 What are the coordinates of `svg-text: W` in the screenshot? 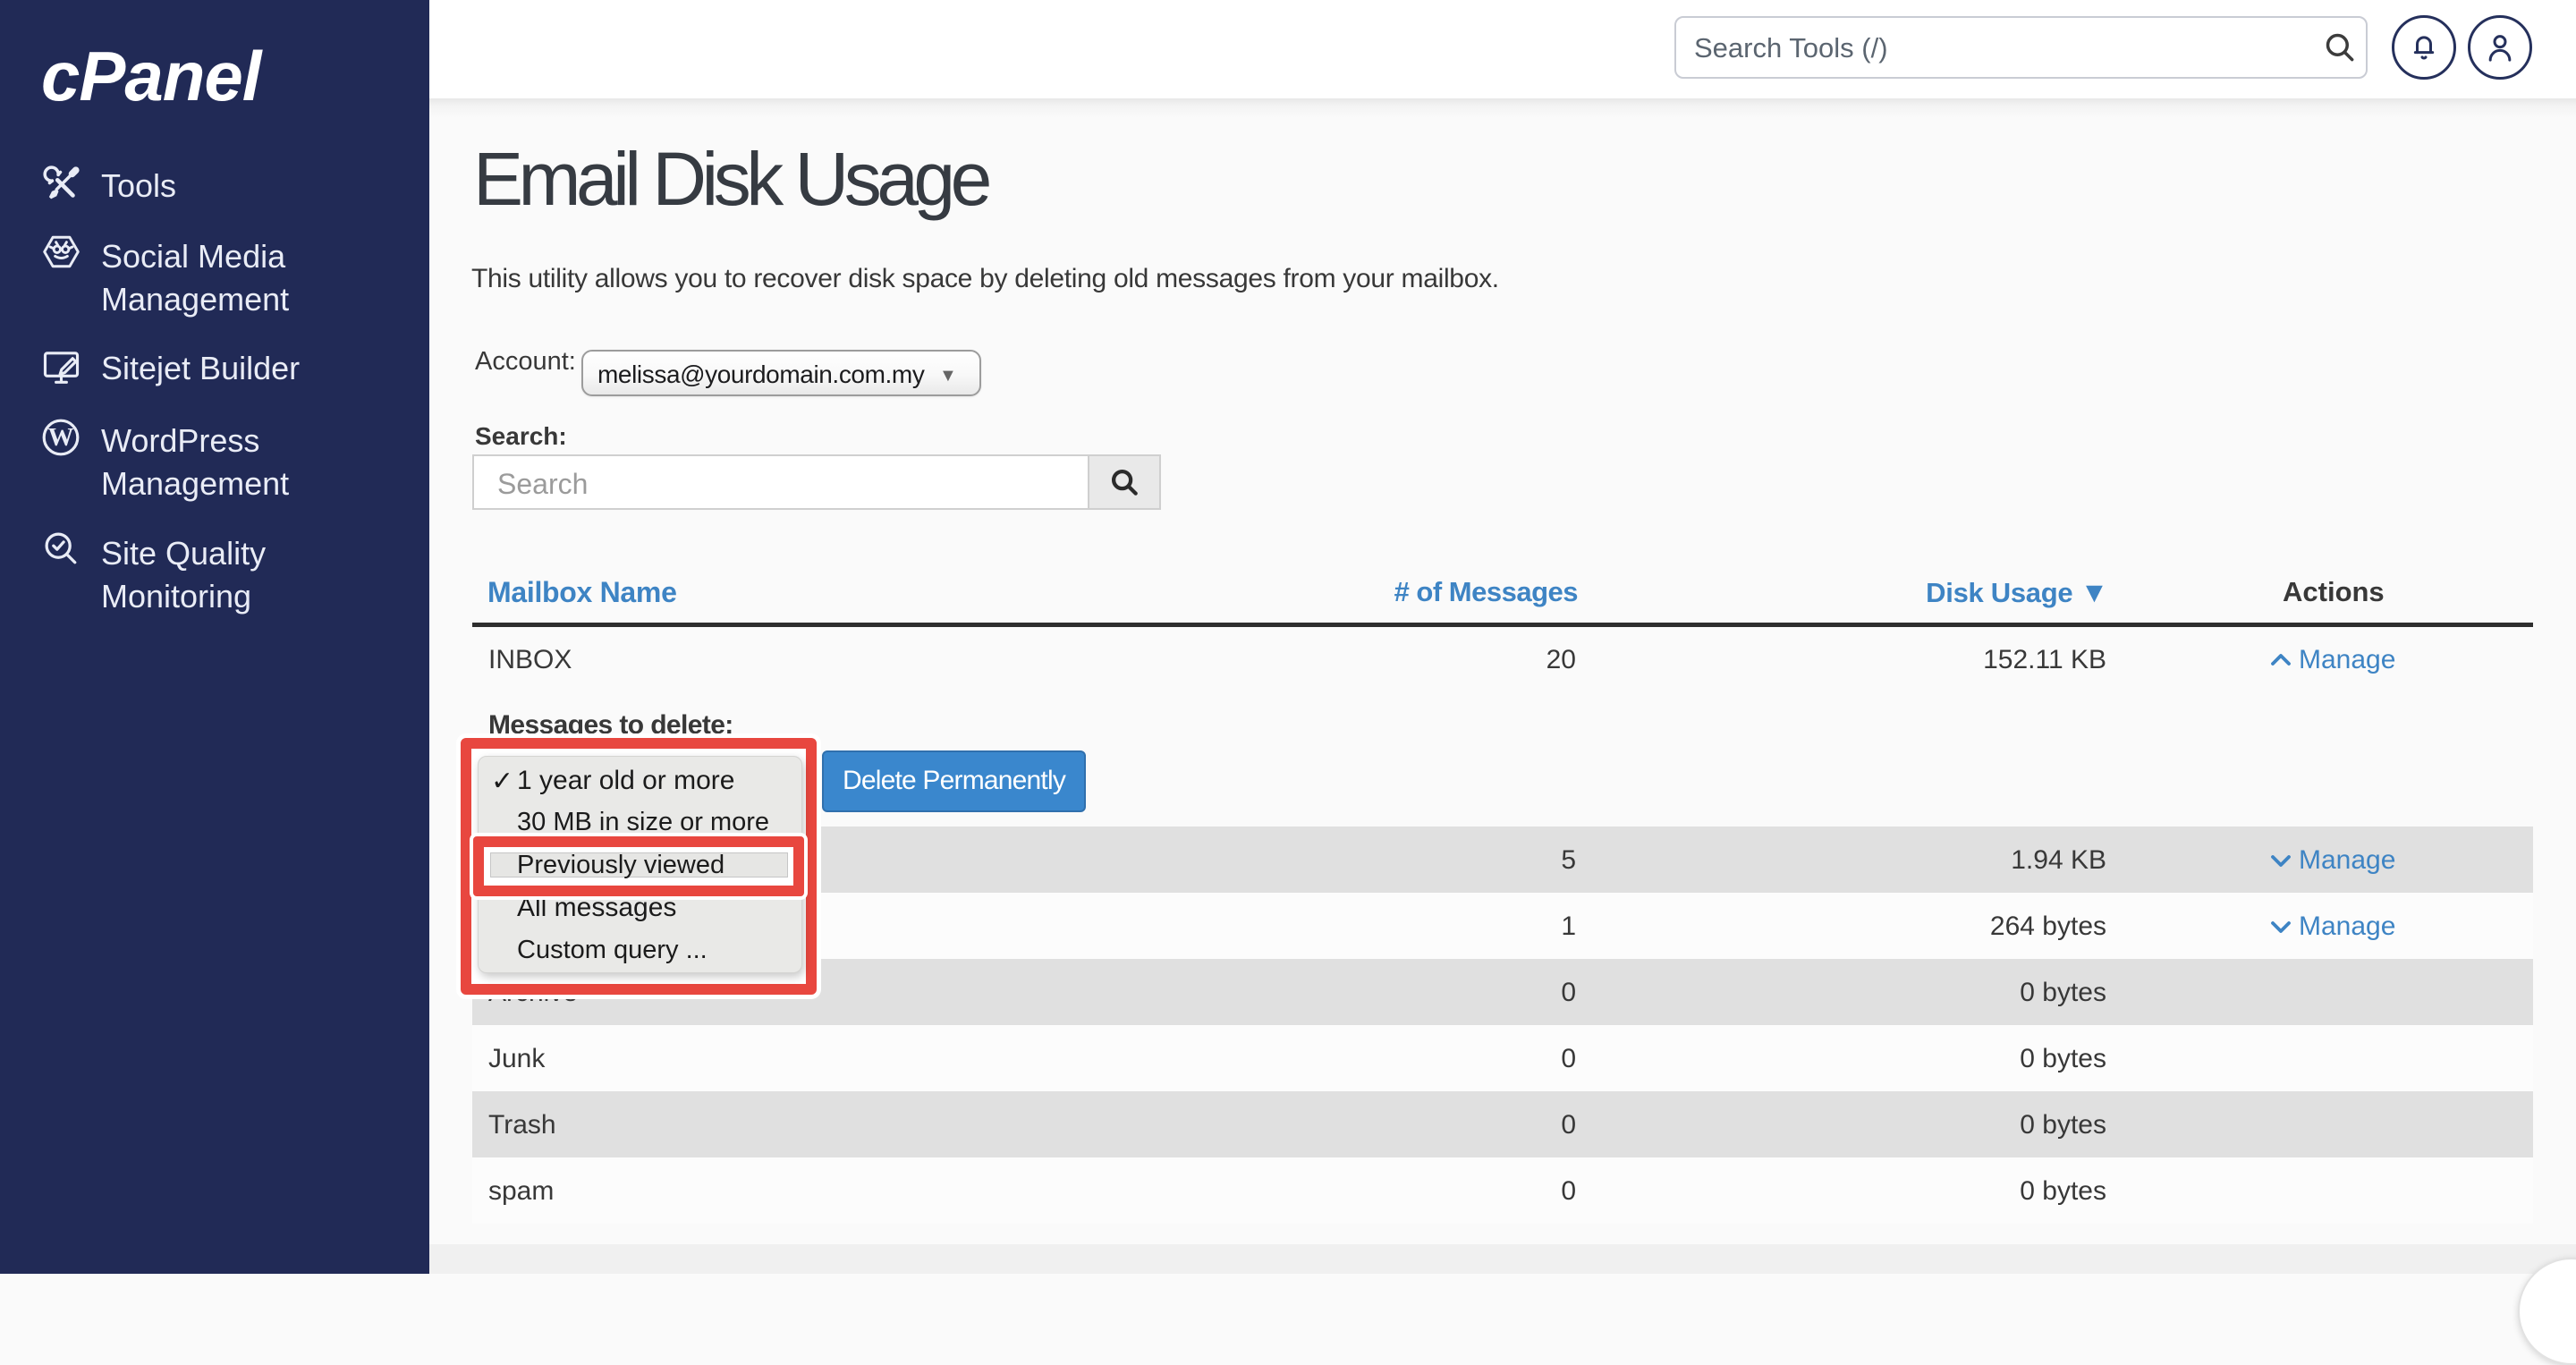 It's located at (61, 437).